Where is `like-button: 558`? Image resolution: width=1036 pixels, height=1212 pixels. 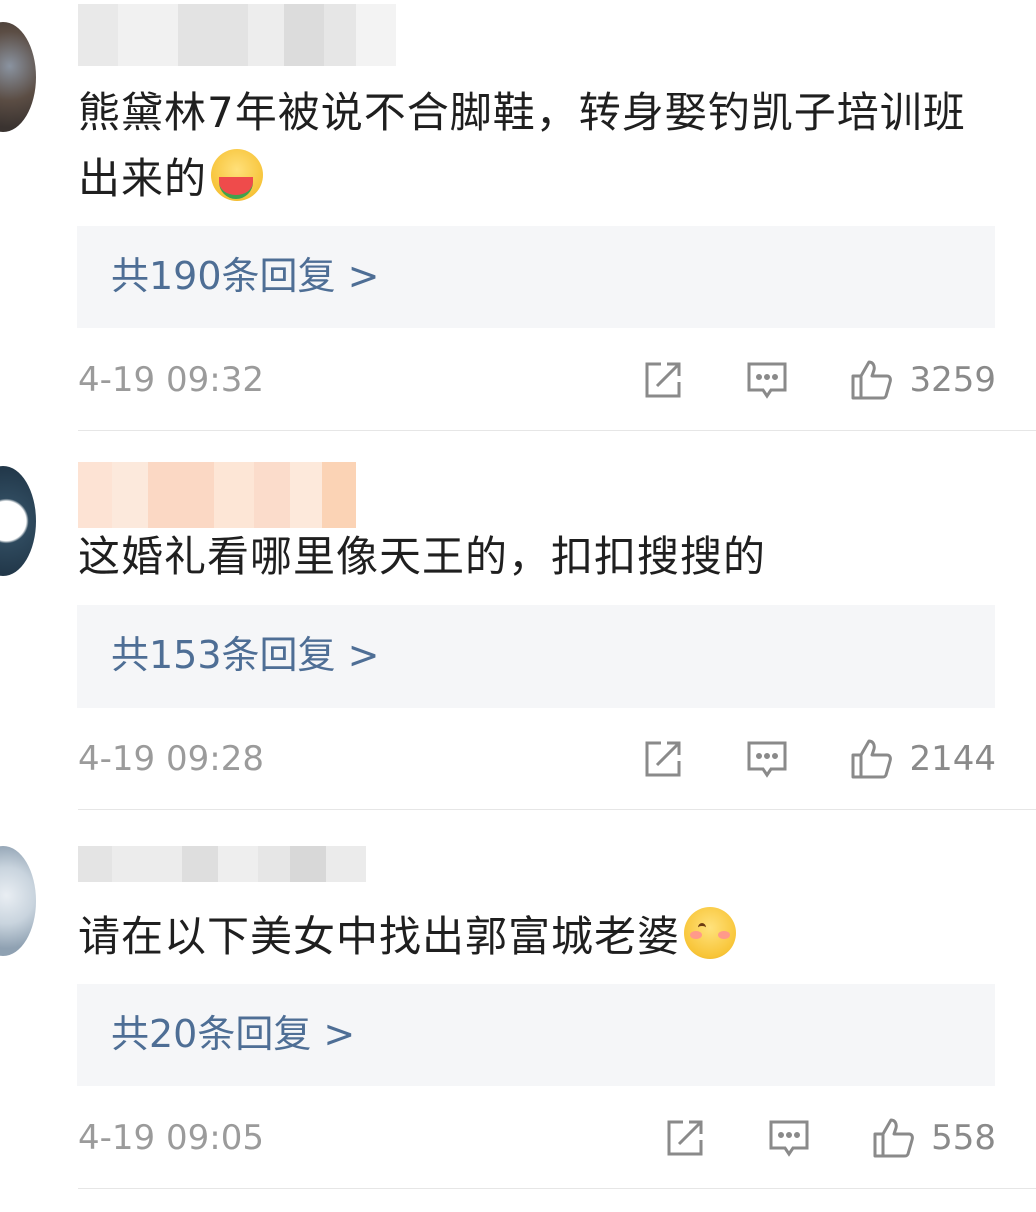
like-button: 558 is located at coordinates (932, 1138).